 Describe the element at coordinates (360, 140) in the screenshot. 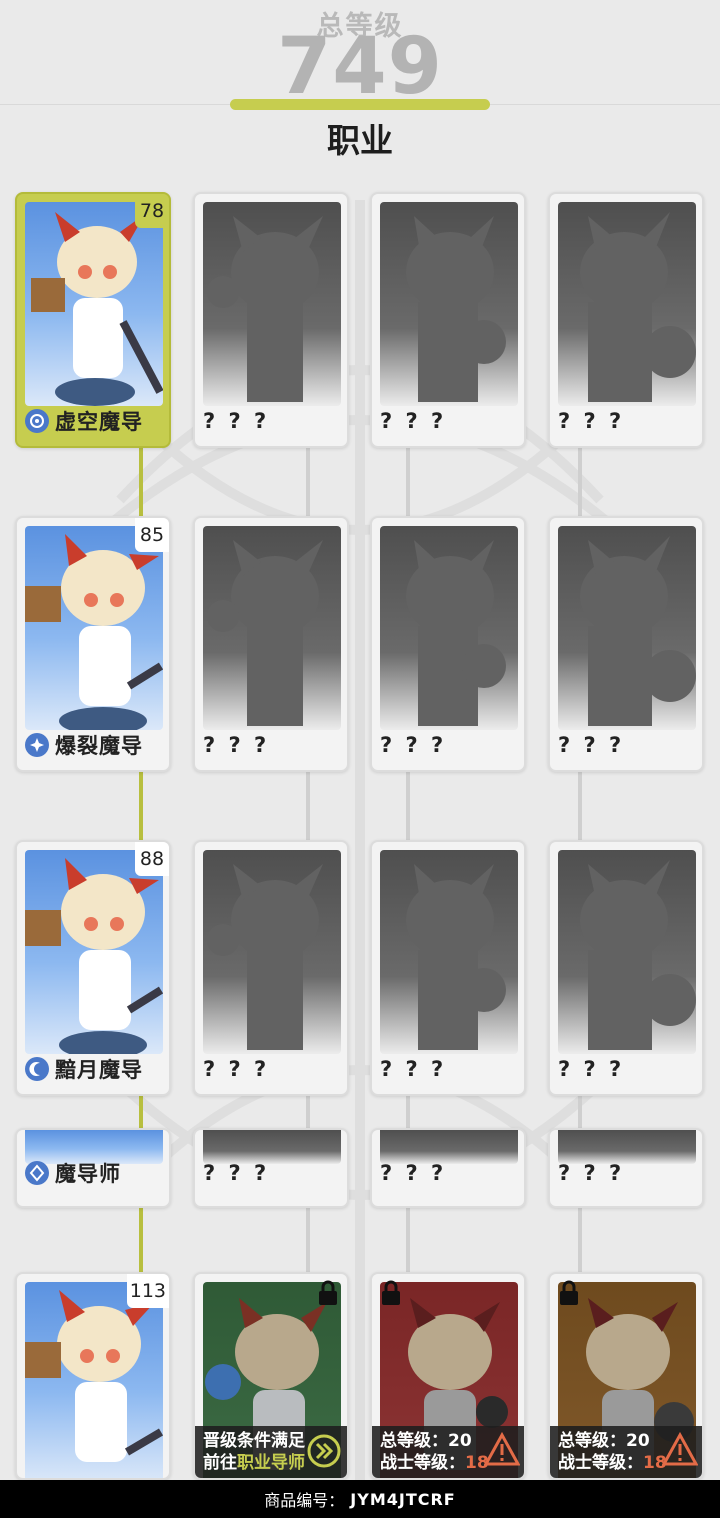

I see `page-title: 职业` at that location.